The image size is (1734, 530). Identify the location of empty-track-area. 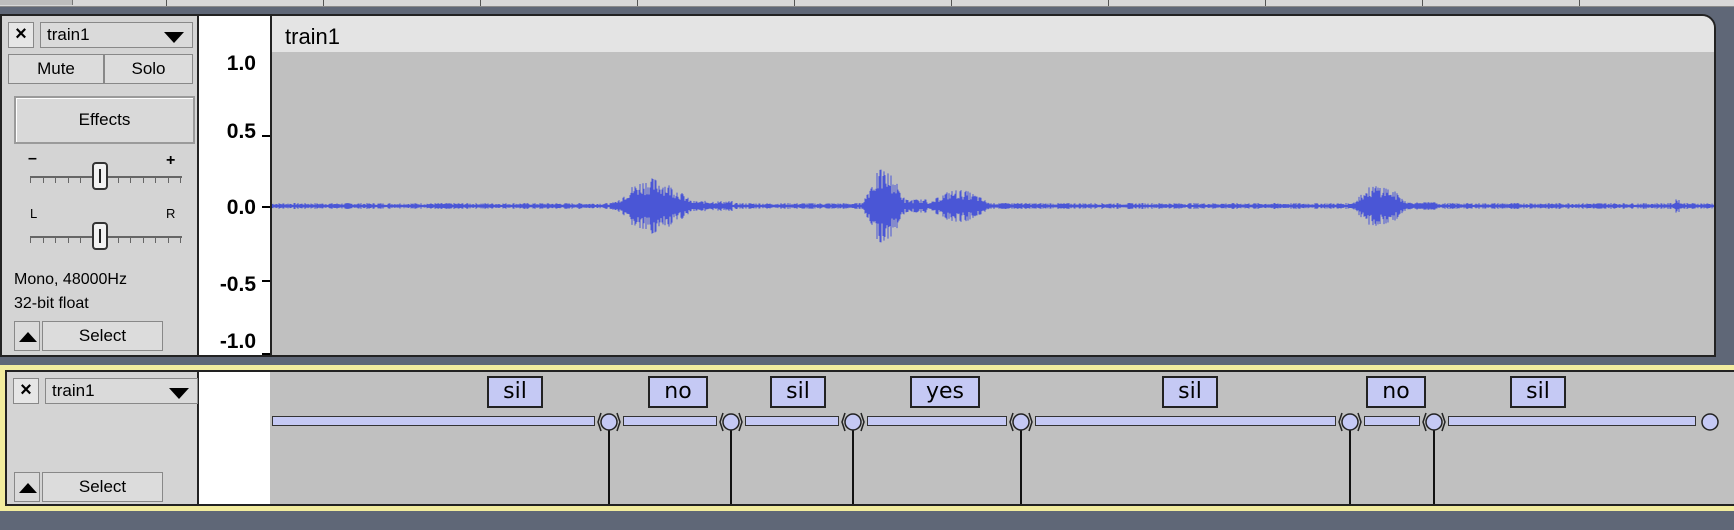
(867, 520).